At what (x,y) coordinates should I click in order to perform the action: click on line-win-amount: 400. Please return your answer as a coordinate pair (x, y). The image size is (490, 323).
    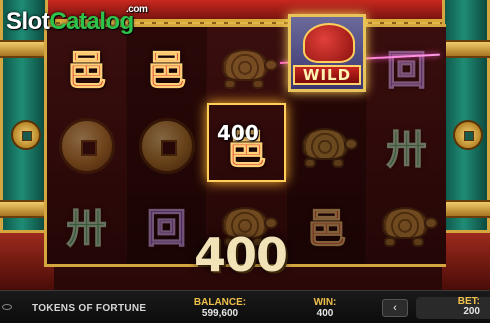
    Looking at the image, I should click on (238, 133).